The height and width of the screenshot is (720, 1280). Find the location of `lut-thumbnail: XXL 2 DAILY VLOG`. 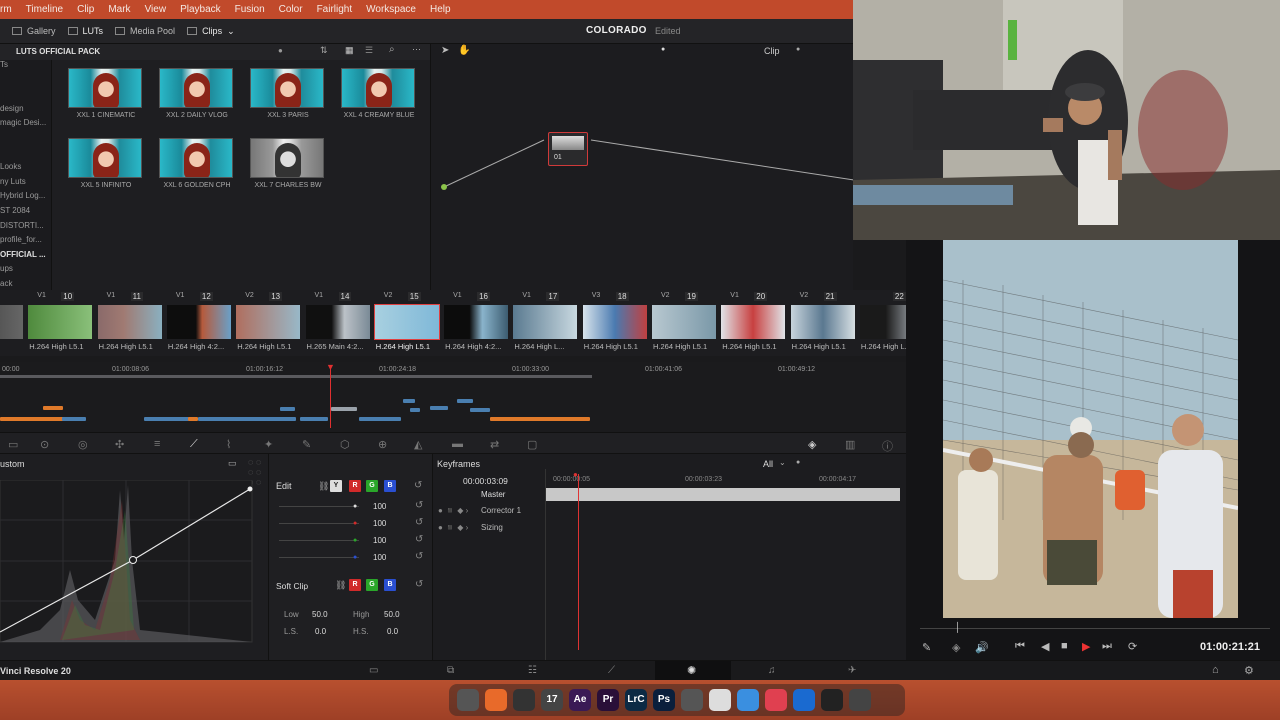

lut-thumbnail: XXL 2 DAILY VLOG is located at coordinates (197, 93).